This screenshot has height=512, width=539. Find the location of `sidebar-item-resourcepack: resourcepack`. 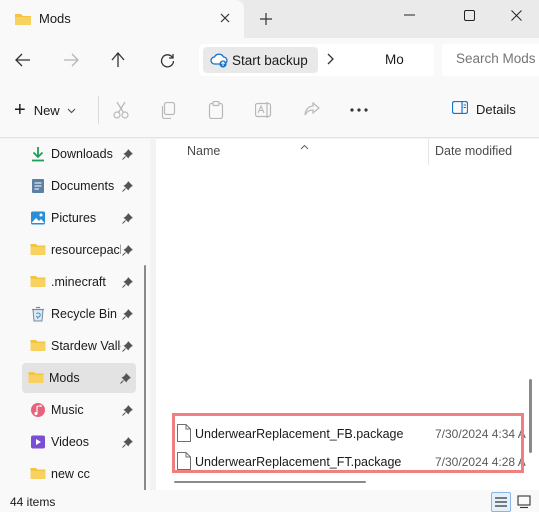

sidebar-item-resourcepack: resourcepack is located at coordinates (80, 250).